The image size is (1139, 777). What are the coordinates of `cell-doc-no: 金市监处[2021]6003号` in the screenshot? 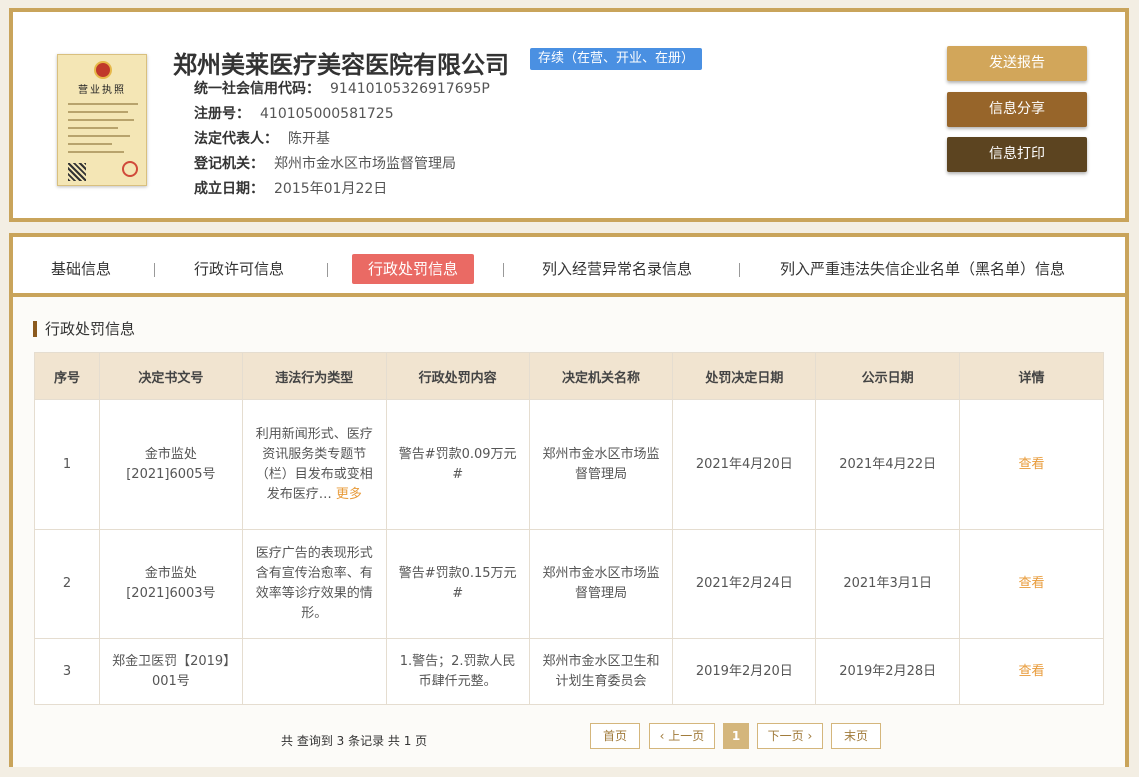 It's located at (170, 584).